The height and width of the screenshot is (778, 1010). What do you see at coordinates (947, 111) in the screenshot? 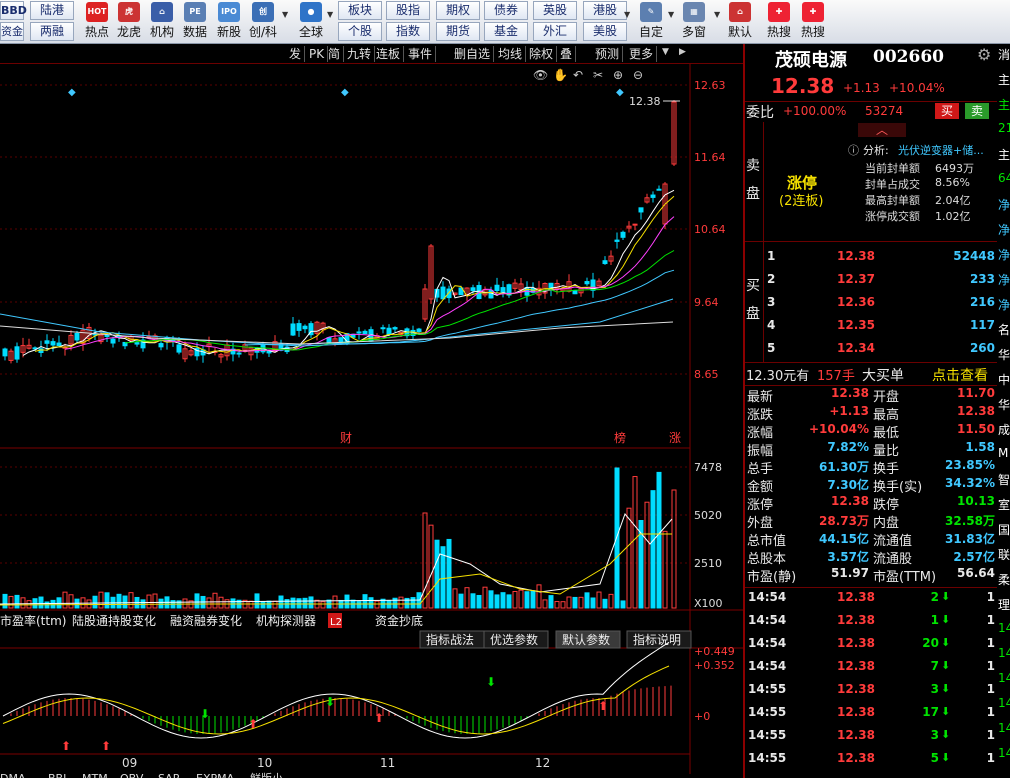
I see `buy-button: 买` at bounding box center [947, 111].